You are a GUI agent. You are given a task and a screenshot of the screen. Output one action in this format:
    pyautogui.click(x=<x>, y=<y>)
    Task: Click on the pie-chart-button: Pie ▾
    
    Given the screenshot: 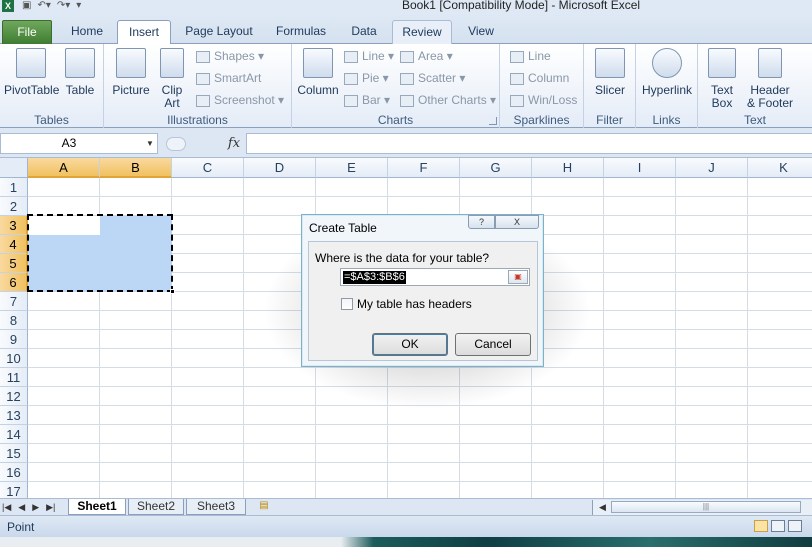 What is the action you would take?
    pyautogui.click(x=366, y=78)
    